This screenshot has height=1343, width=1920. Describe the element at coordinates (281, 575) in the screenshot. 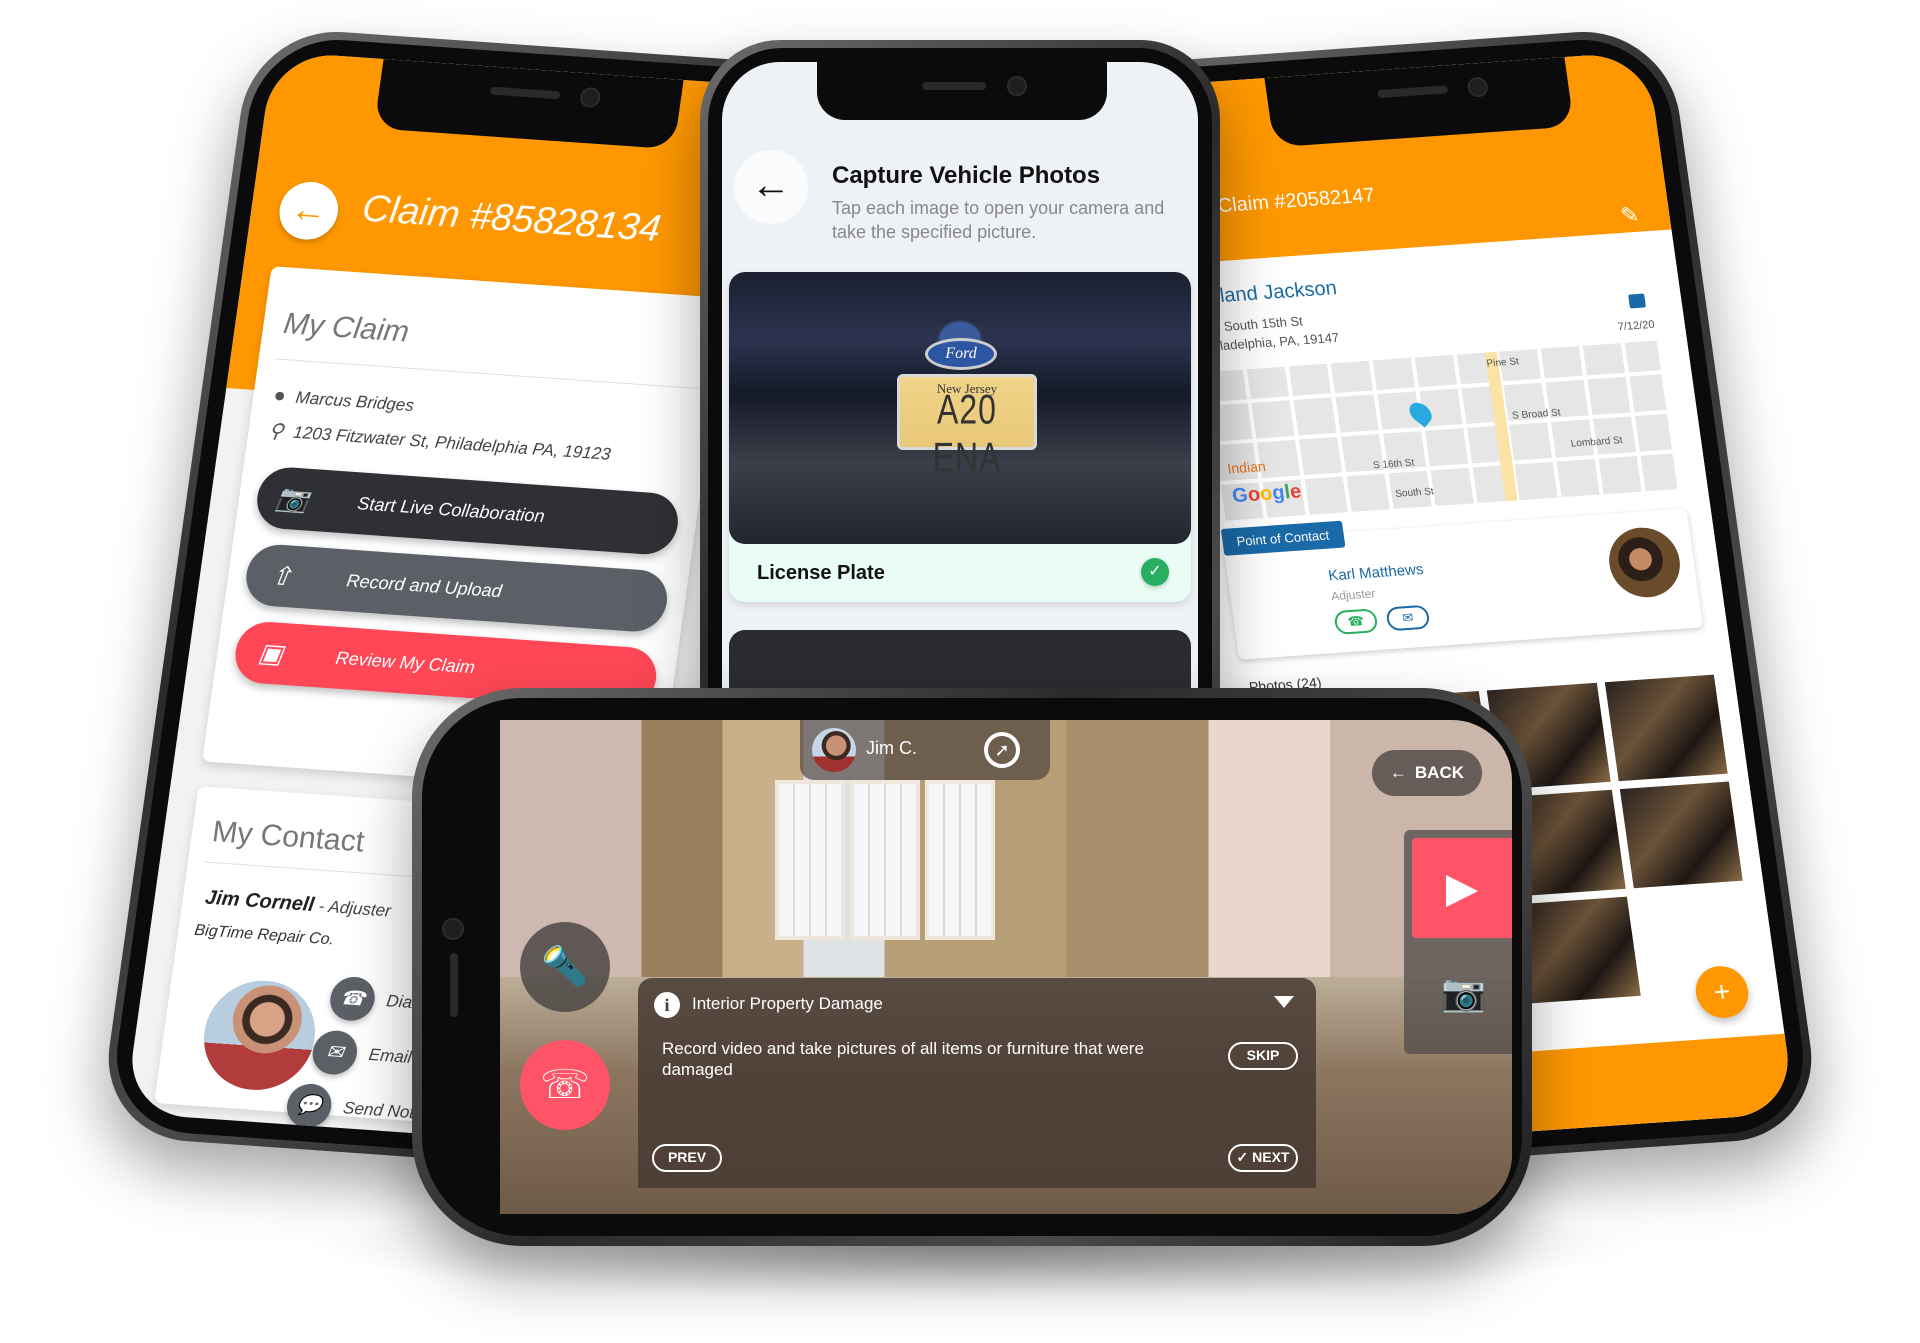

I see `file-upload-icon: ⇧` at that location.